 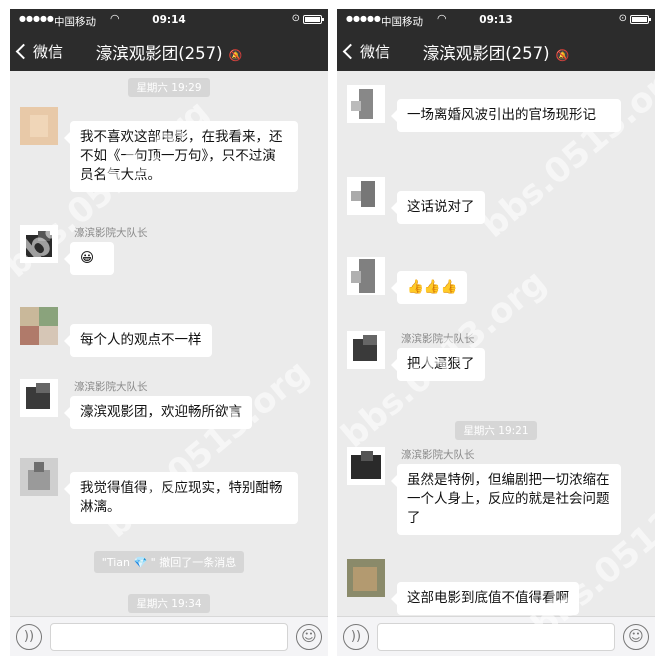 What do you see at coordinates (169, 602) in the screenshot?
I see `timestamp: 星期六 19:34` at bounding box center [169, 602].